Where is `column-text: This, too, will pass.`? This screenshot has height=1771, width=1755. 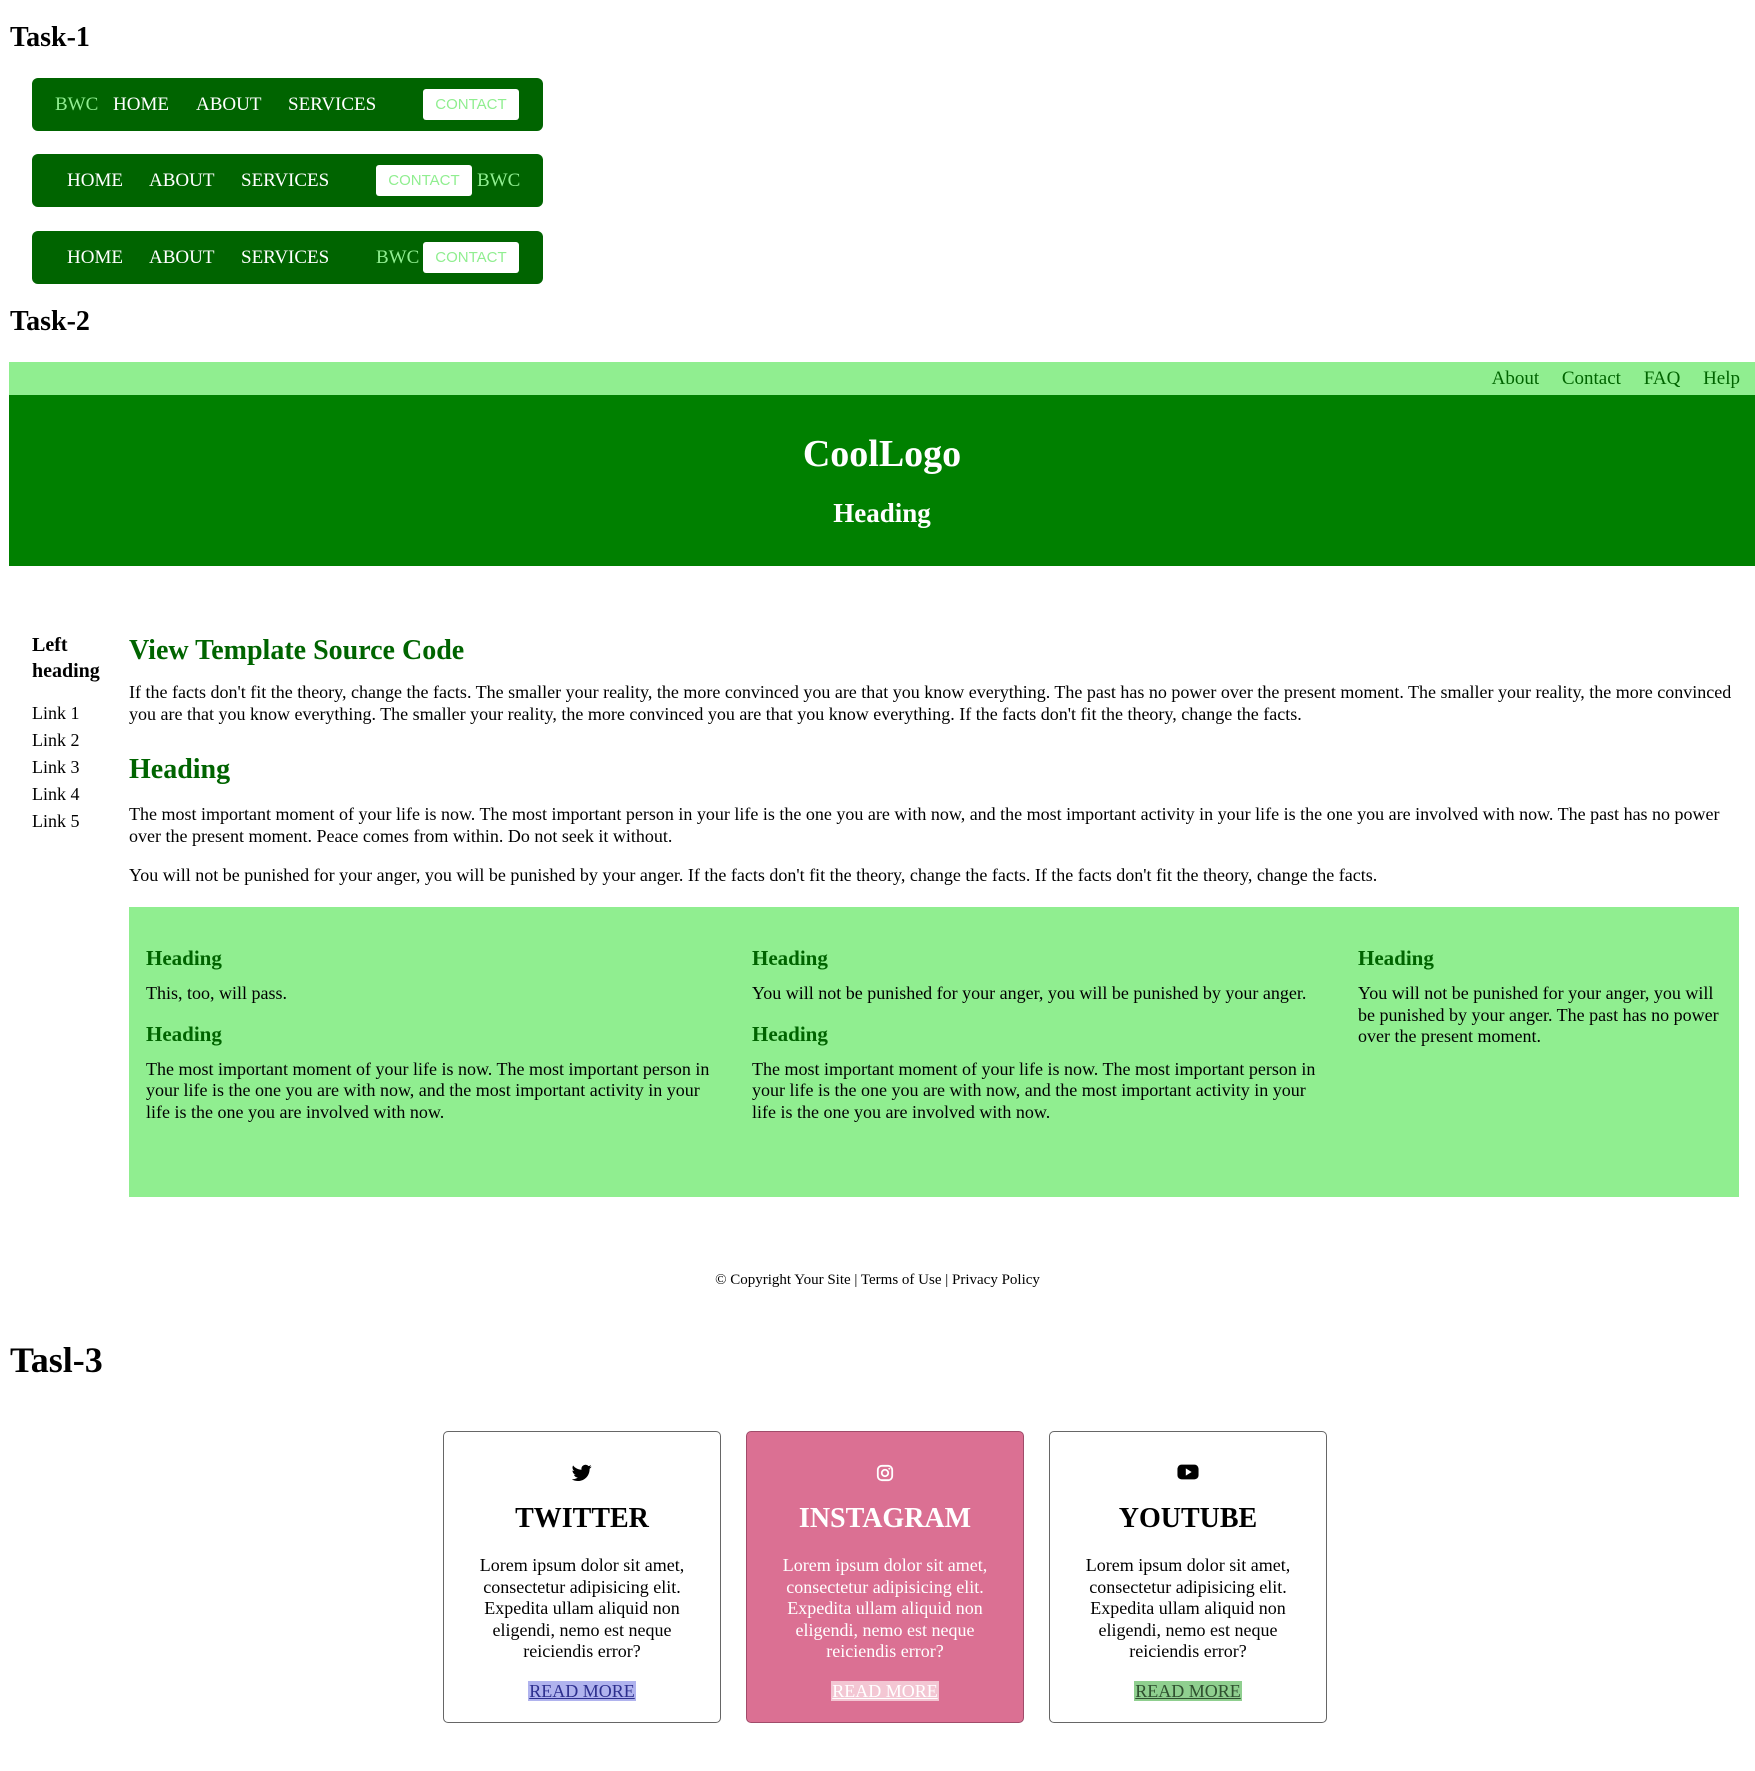 column-text: This, too, will pass. is located at coordinates (217, 993).